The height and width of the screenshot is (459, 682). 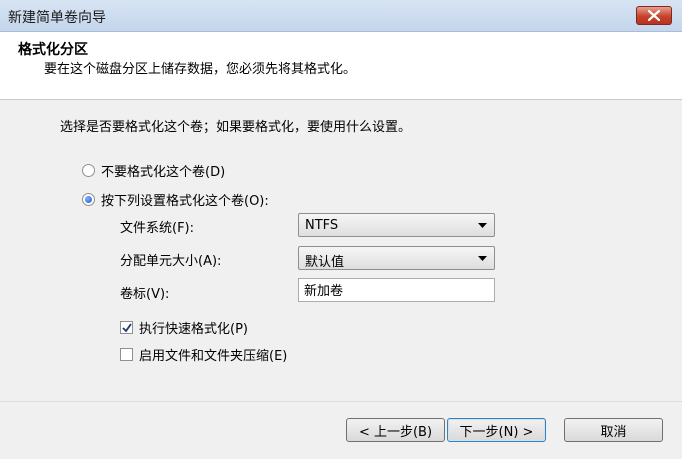 I want to click on back-button-label: < 上一步(B), so click(x=395, y=432).